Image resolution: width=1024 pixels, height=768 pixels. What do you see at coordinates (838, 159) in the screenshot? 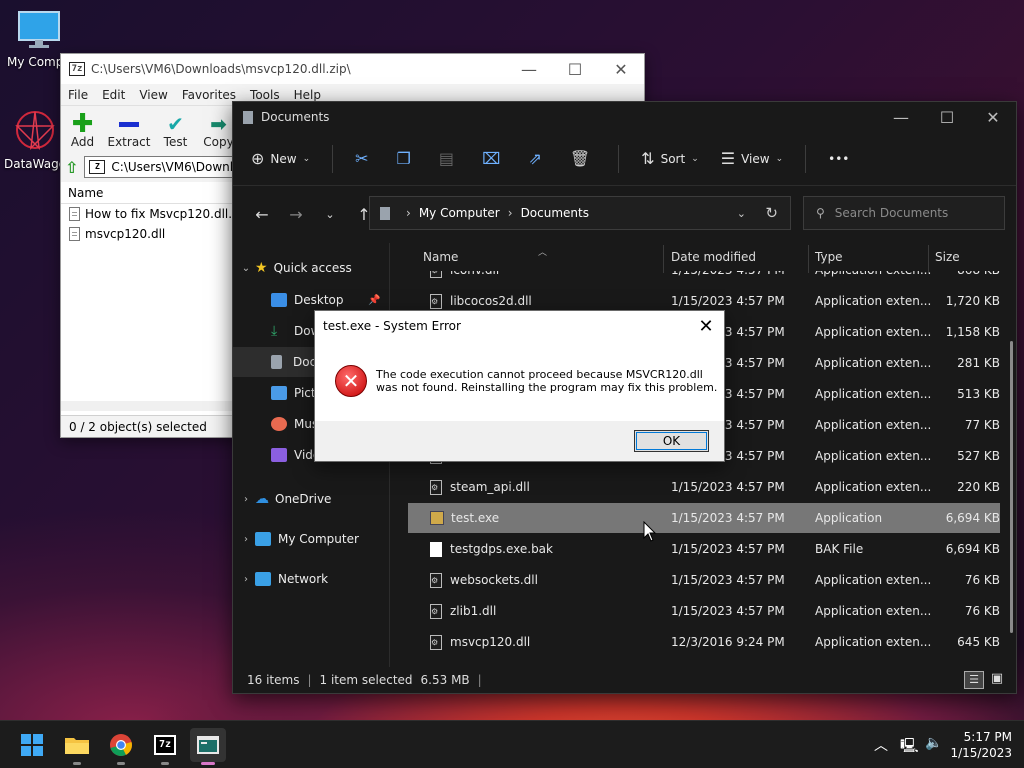
I see `more-options-button: •••` at bounding box center [838, 159].